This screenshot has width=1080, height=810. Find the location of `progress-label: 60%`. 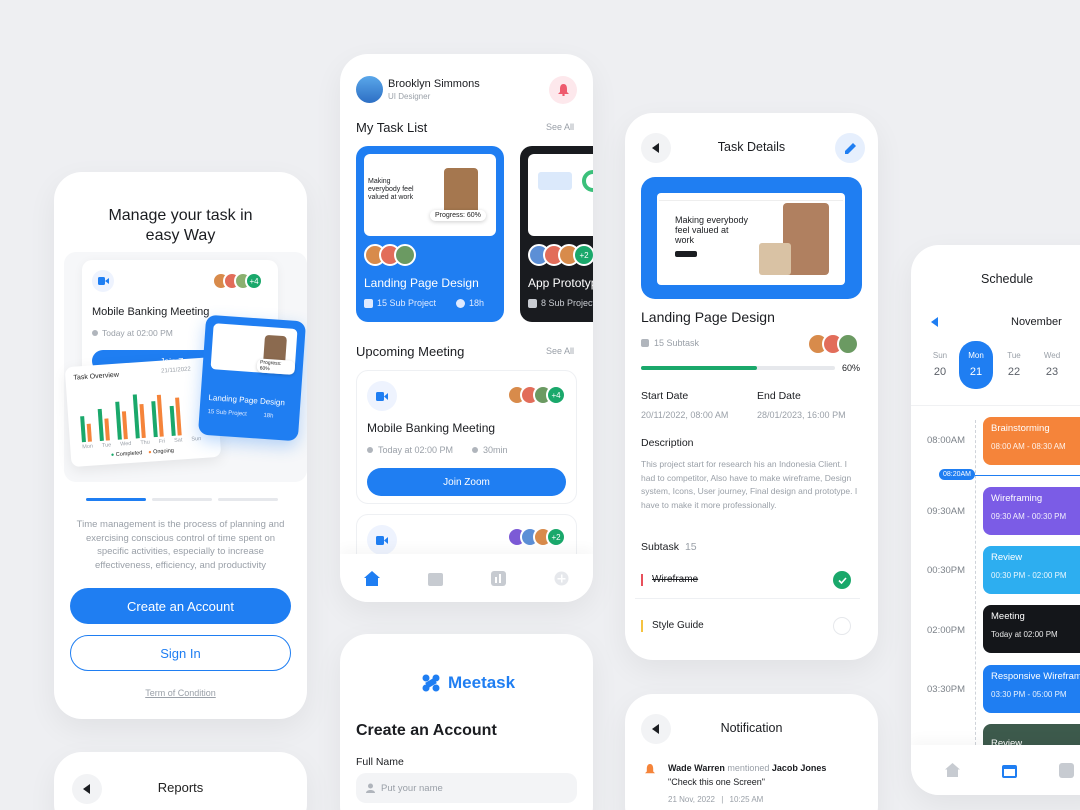

progress-label: 60% is located at coordinates (851, 368).